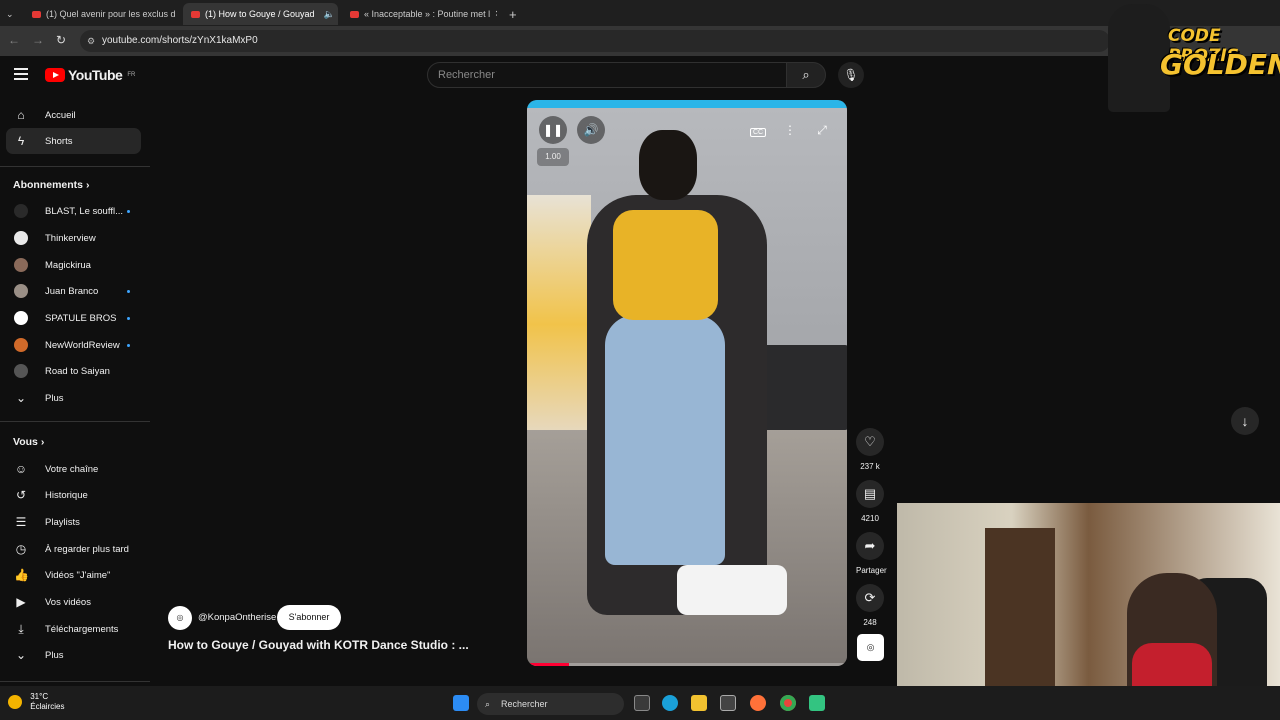  I want to click on arrow-down-icon: ↓, so click(1245, 421).